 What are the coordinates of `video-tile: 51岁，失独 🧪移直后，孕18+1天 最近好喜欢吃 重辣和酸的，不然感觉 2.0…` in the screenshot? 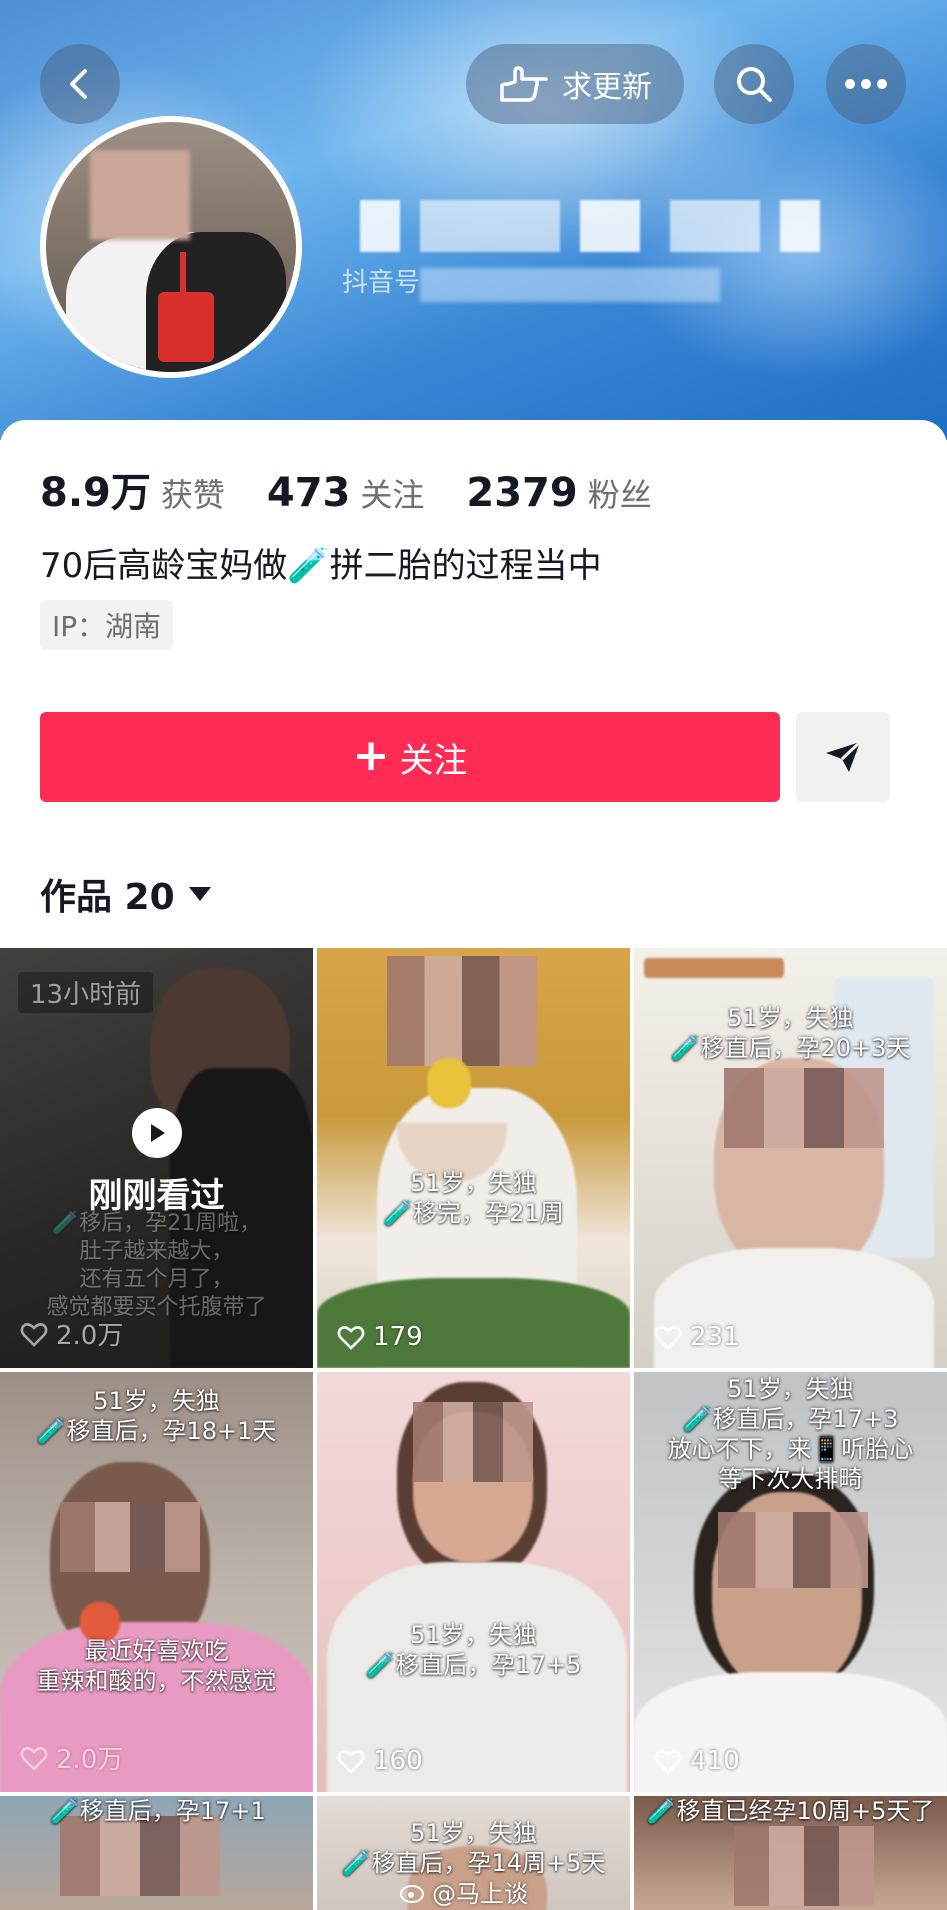 It's located at (156, 1582).